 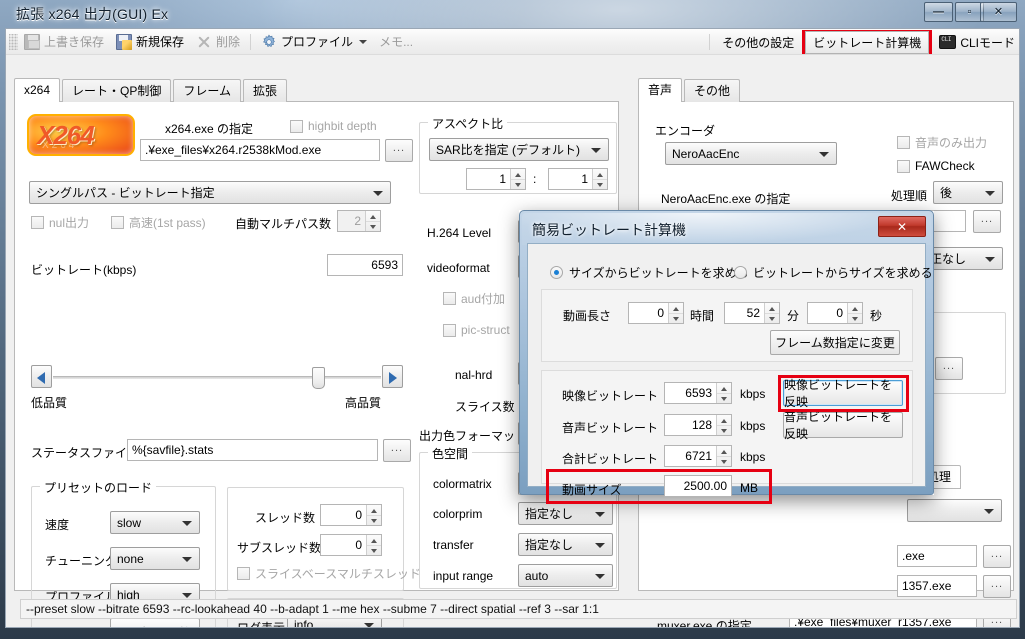 What do you see at coordinates (64, 42) in the screenshot?
I see `overwrite-save-button: 上書き保存` at bounding box center [64, 42].